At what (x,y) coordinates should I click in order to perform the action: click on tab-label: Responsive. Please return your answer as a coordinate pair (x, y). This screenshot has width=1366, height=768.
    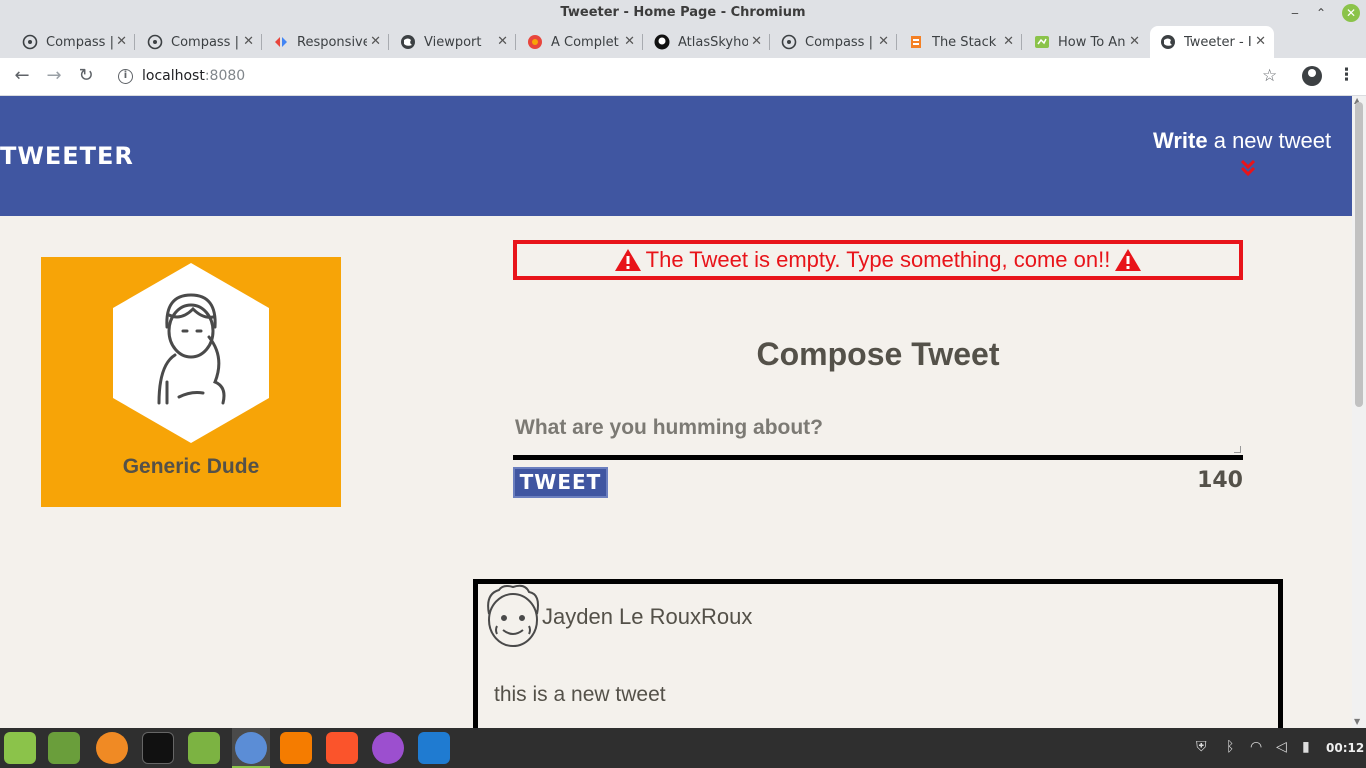
    Looking at the image, I should click on (332, 42).